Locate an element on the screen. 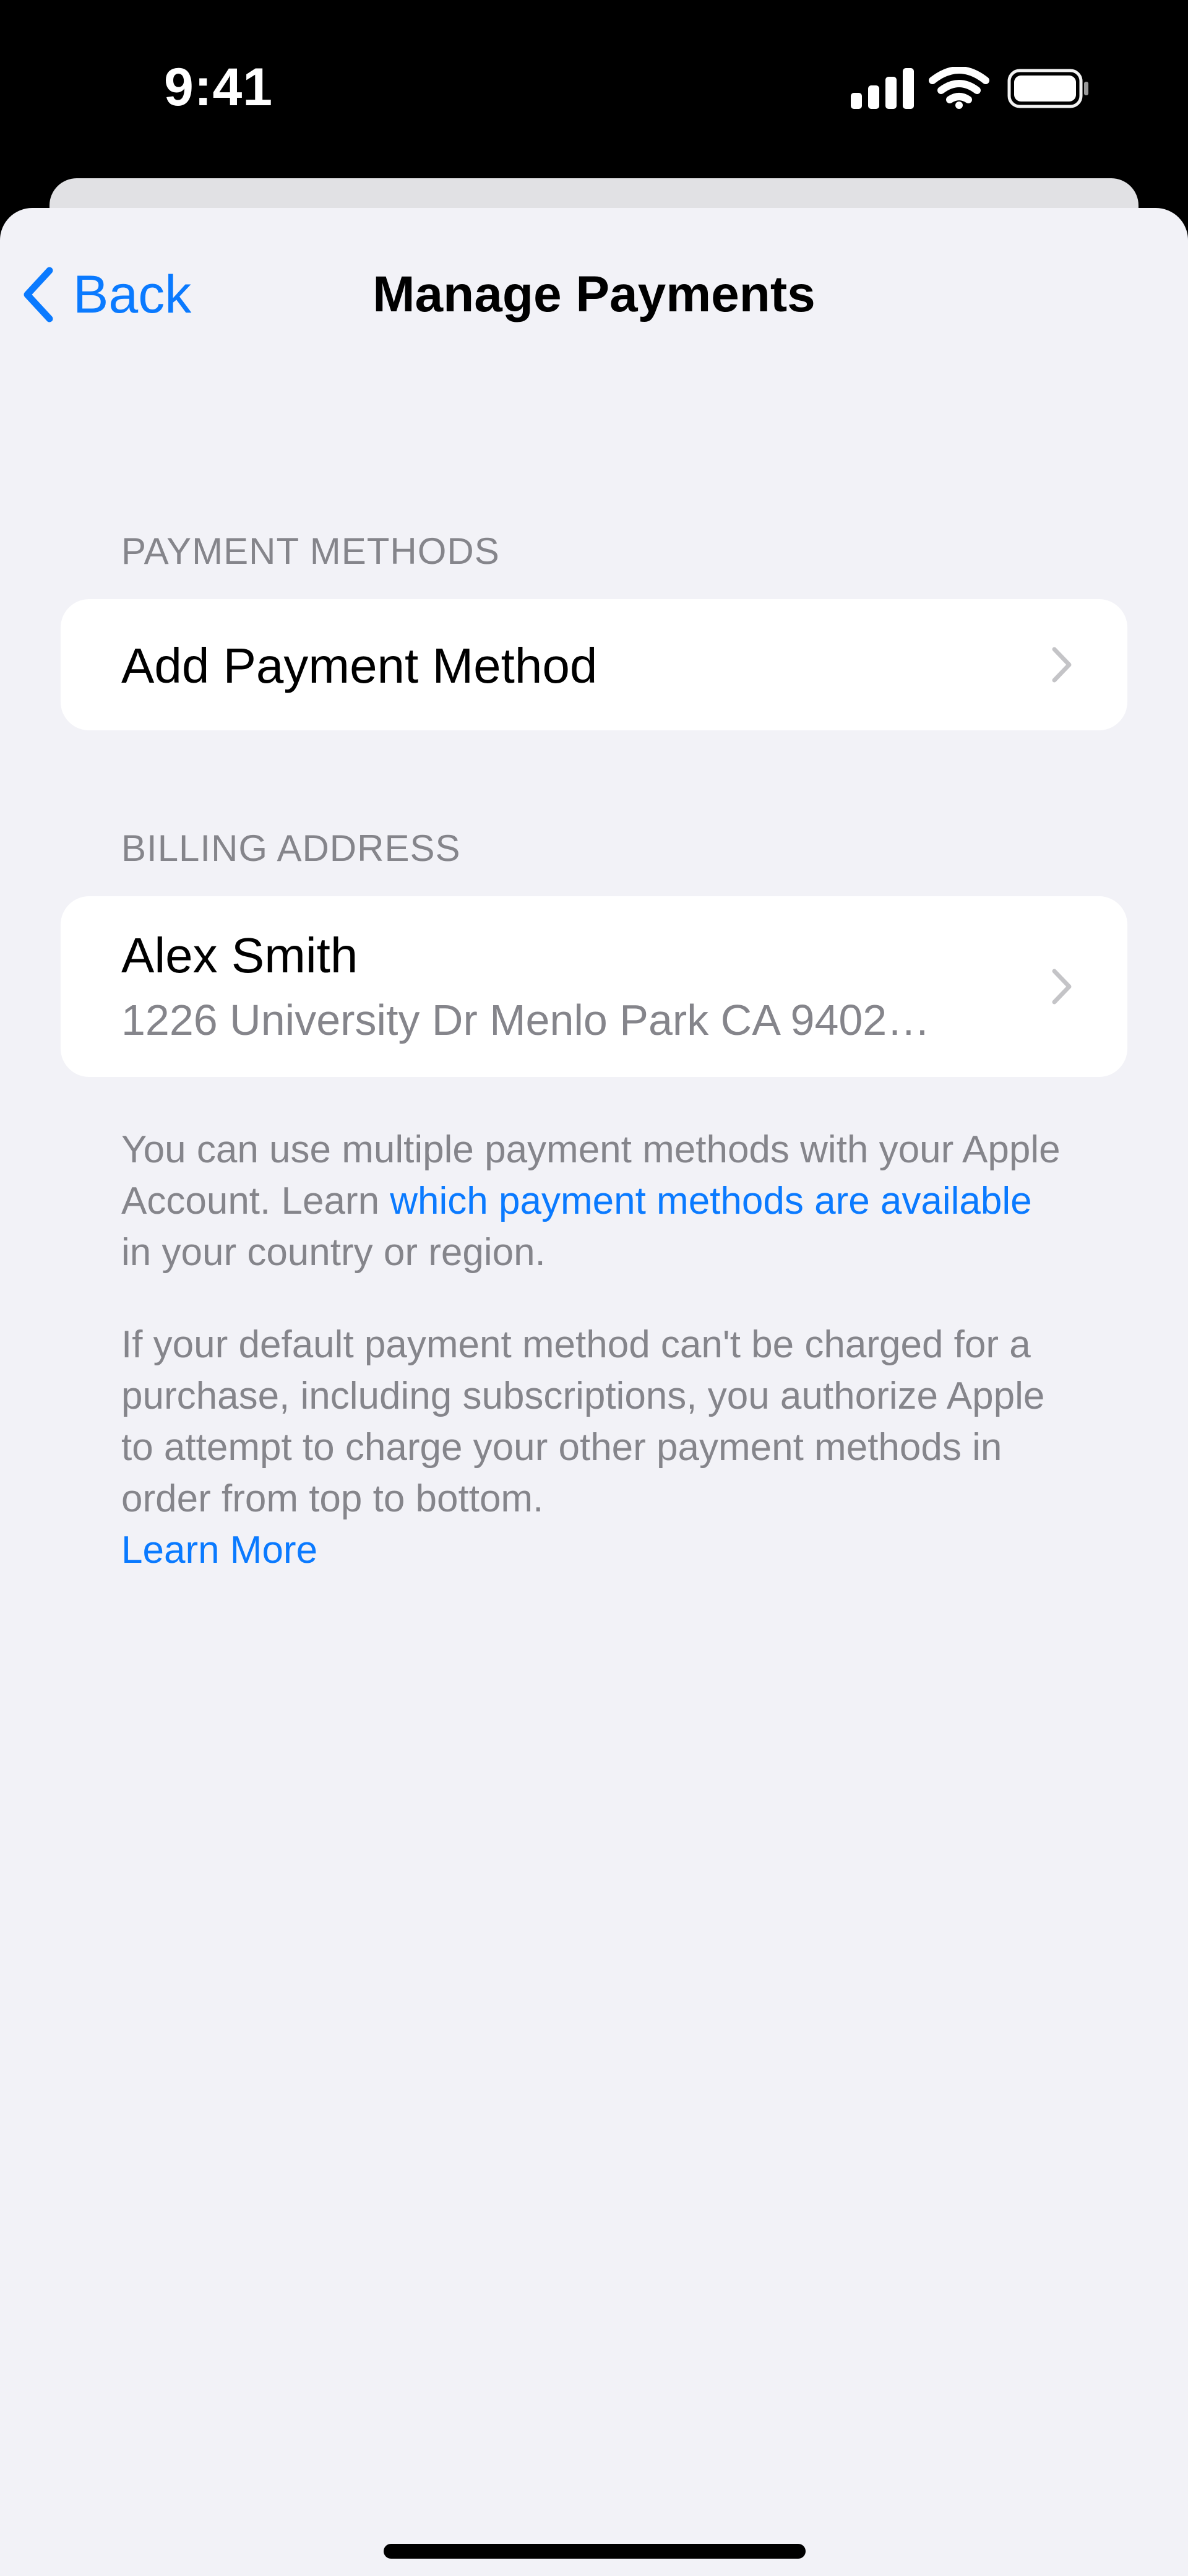 The height and width of the screenshot is (2576, 1188). add-payment-method-row: Add Payment Method is located at coordinates (594, 664).